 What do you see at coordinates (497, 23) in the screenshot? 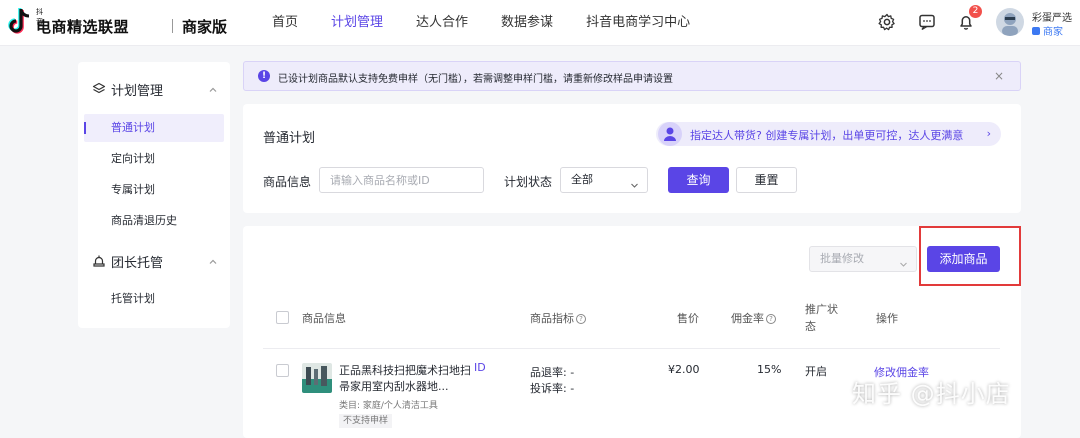
I see `main-nav: 首页 计划管理 达人合作 数据参谋 抖音电商学习中心` at bounding box center [497, 23].